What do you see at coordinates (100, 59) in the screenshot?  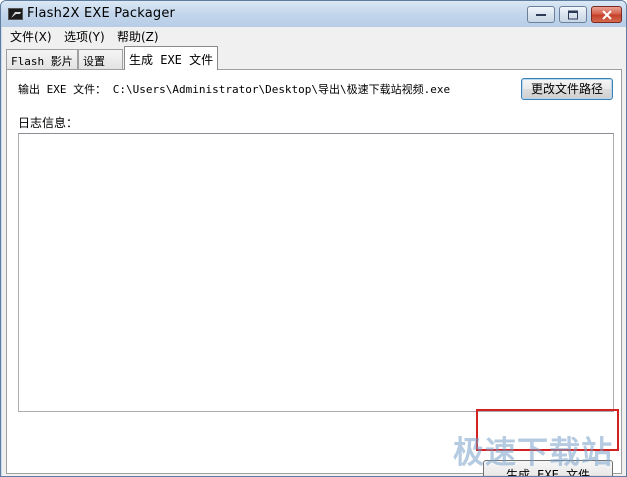 I see `tab-settings: 设置` at bounding box center [100, 59].